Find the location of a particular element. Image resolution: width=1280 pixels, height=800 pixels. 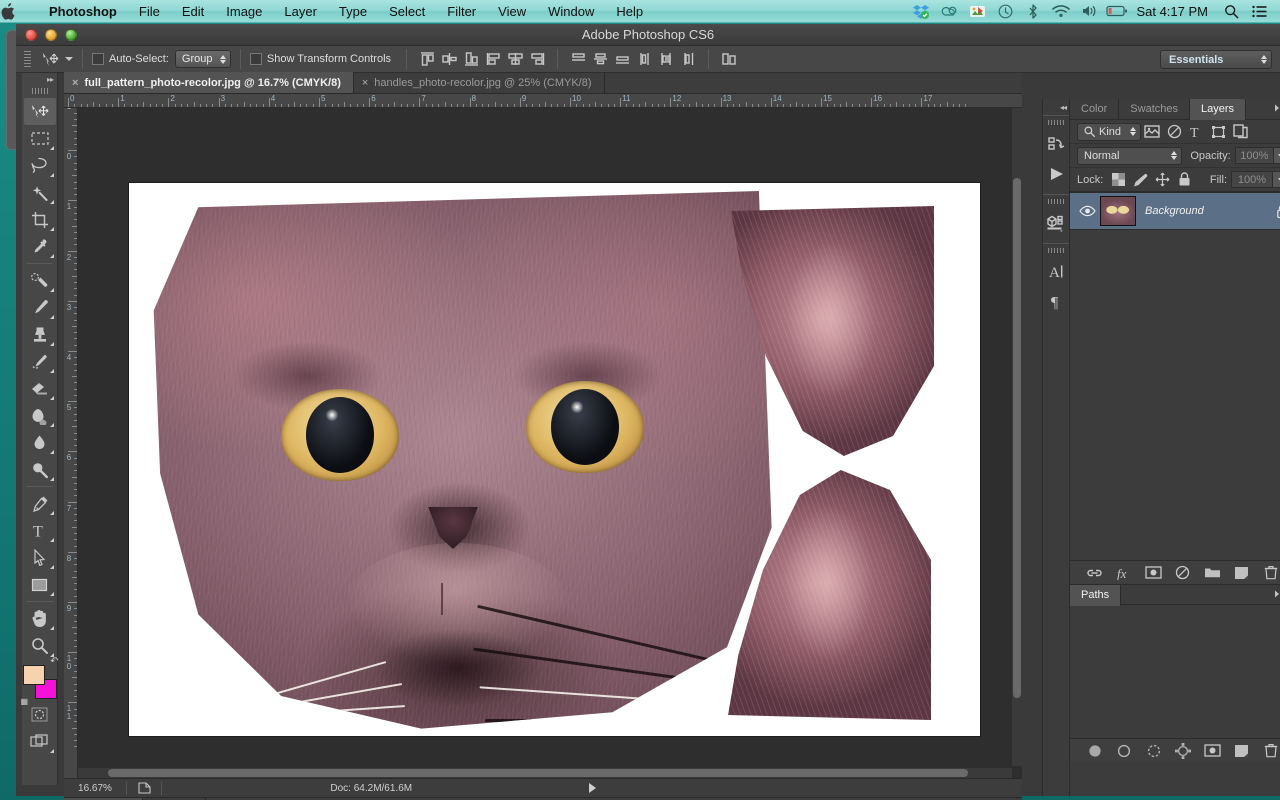

align-vertical-centers-icon is located at coordinates (449, 59).